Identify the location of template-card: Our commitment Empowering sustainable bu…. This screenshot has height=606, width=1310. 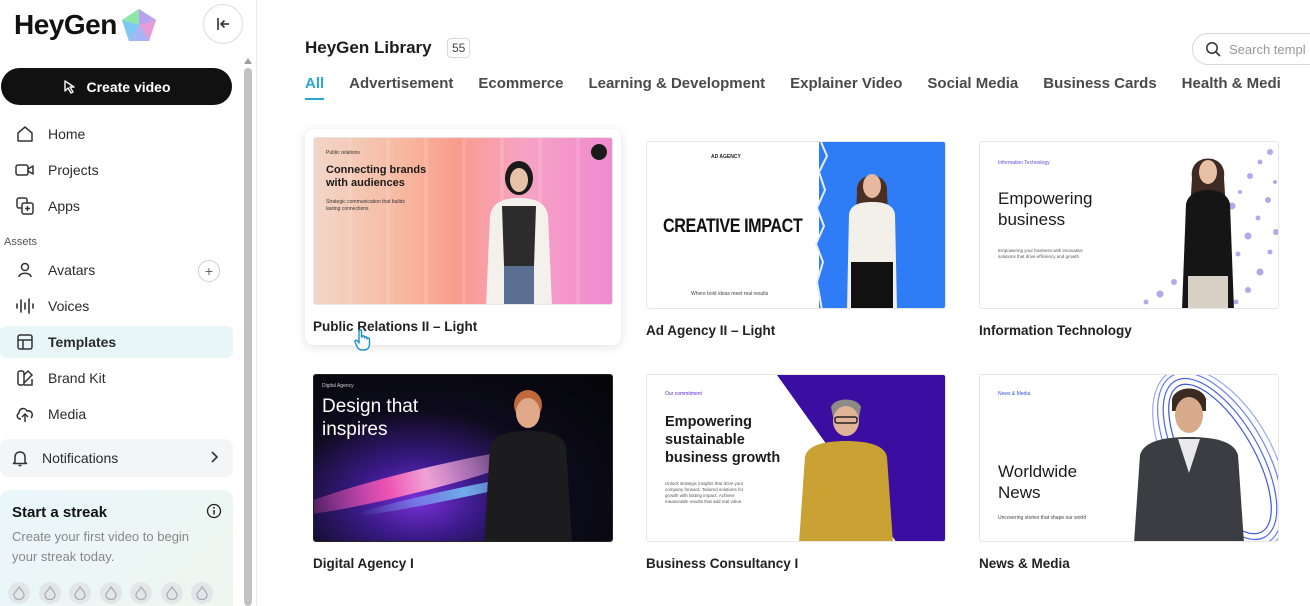
(796, 474).